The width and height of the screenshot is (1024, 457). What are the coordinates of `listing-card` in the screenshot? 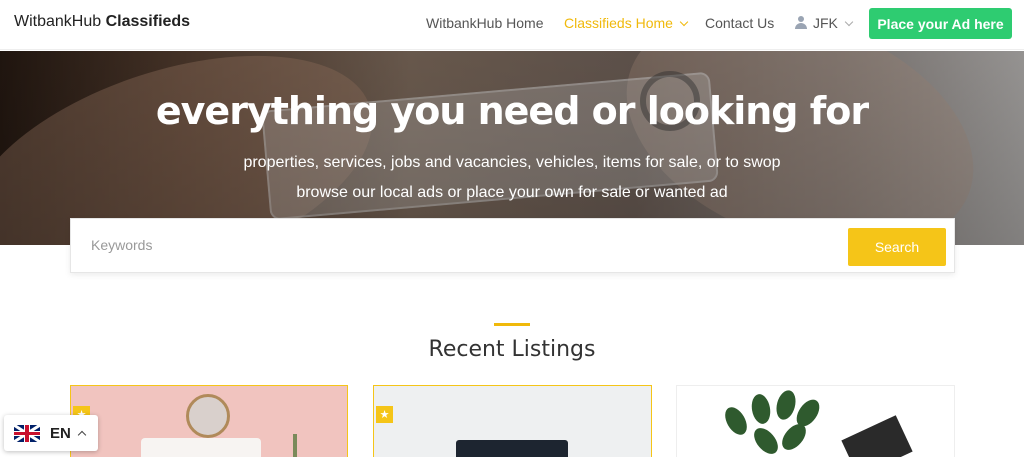 It's located at (815, 421).